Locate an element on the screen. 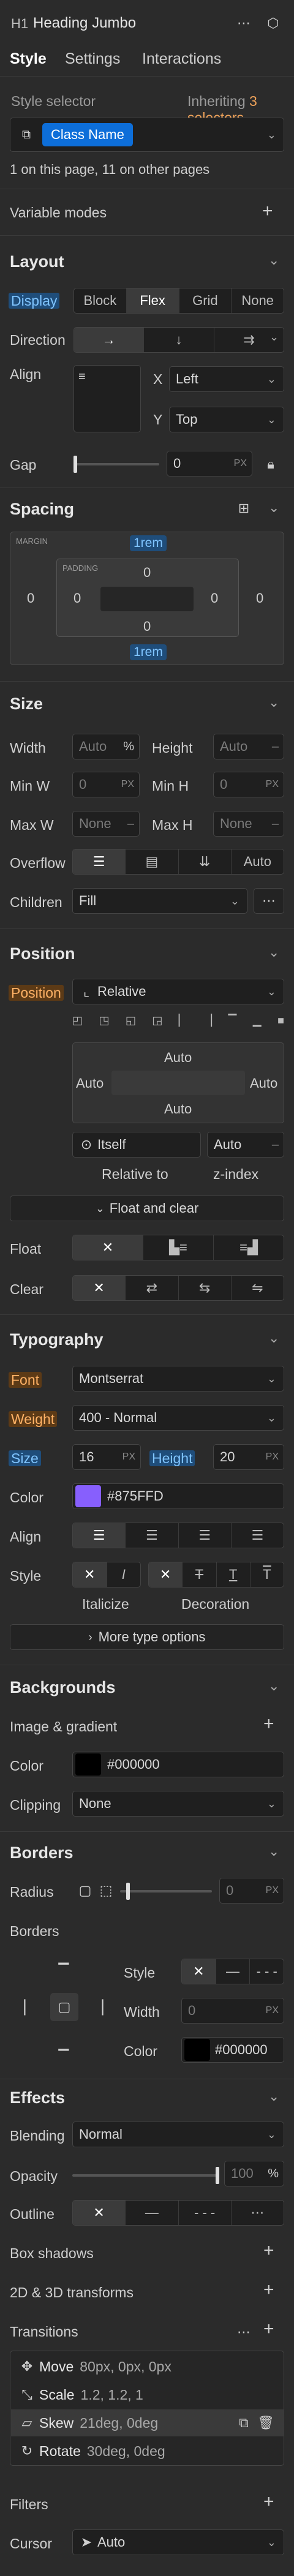 The height and width of the screenshot is (2576, 294). margin-left-value: 0 is located at coordinates (31, 598).